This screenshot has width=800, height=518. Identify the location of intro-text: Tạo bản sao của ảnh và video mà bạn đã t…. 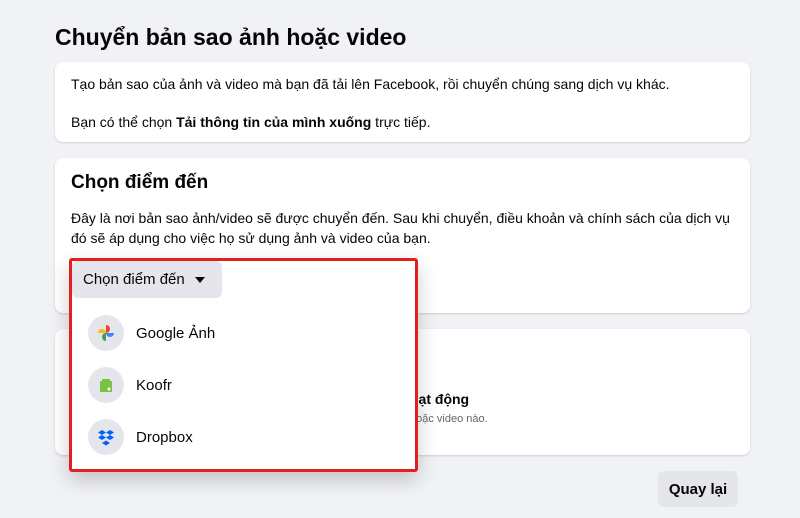
(370, 84).